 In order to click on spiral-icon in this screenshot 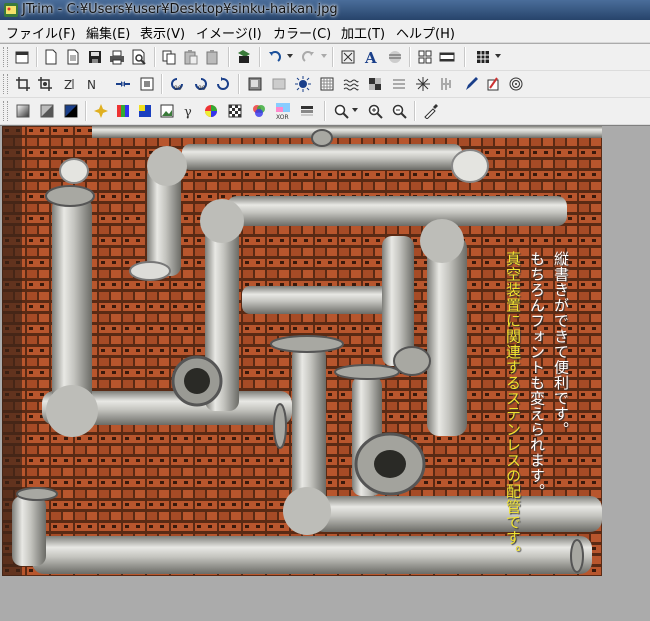, I will do `click(516, 84)`.